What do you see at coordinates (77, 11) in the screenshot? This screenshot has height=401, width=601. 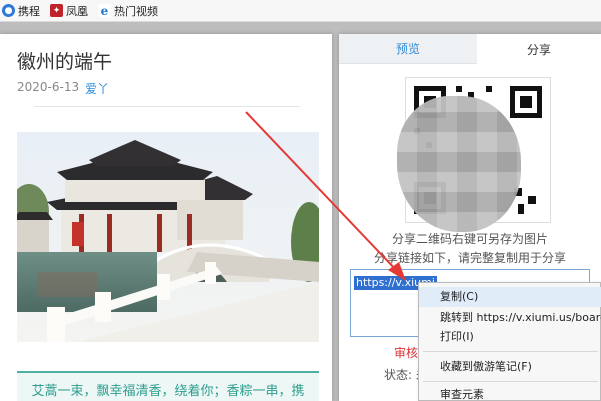 I see `bookmark-label: 凤凰` at bounding box center [77, 11].